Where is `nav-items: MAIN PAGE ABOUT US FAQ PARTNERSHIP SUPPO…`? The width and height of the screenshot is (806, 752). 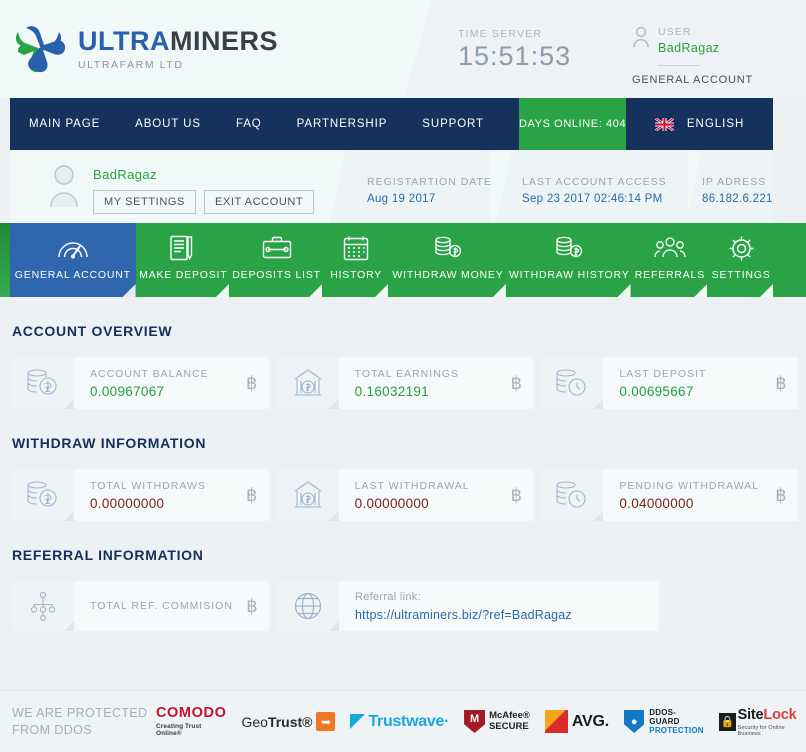 nav-items: MAIN PAGE ABOUT US FAQ PARTNERSHIP SUPPO… is located at coordinates (264, 124).